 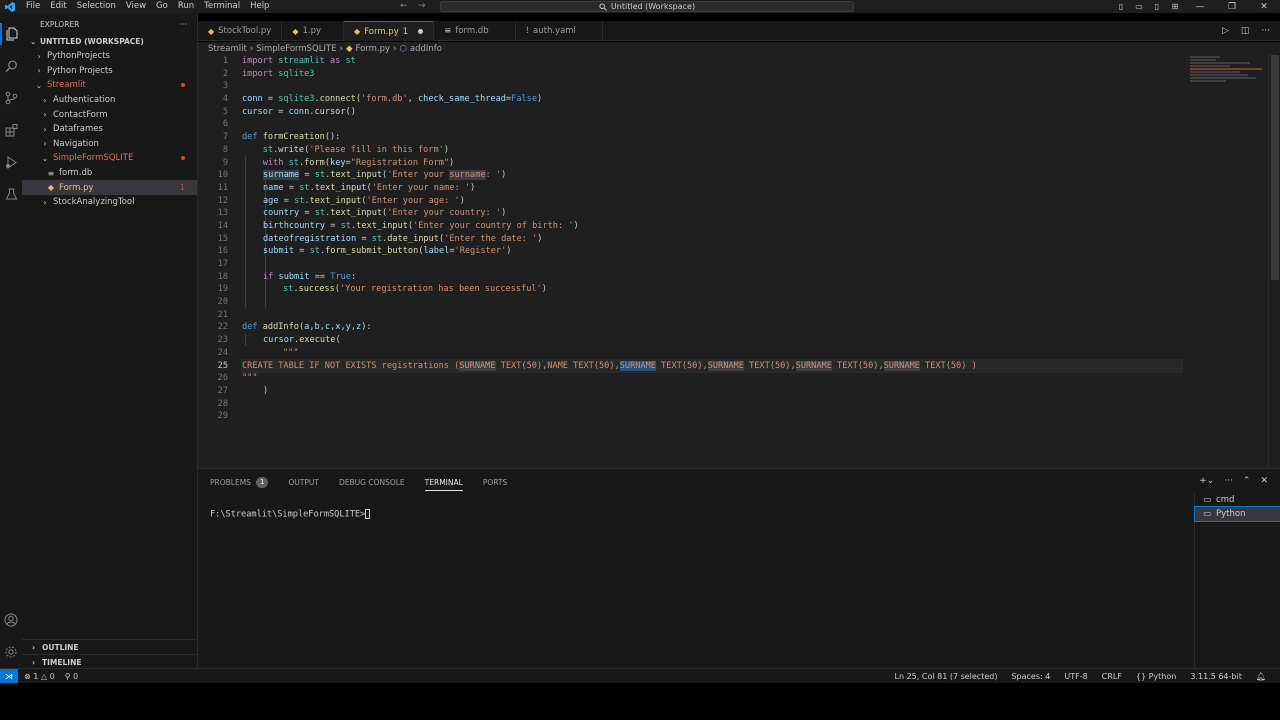 I want to click on remote-indicator-icon: ⋊, so click(x=9, y=676).